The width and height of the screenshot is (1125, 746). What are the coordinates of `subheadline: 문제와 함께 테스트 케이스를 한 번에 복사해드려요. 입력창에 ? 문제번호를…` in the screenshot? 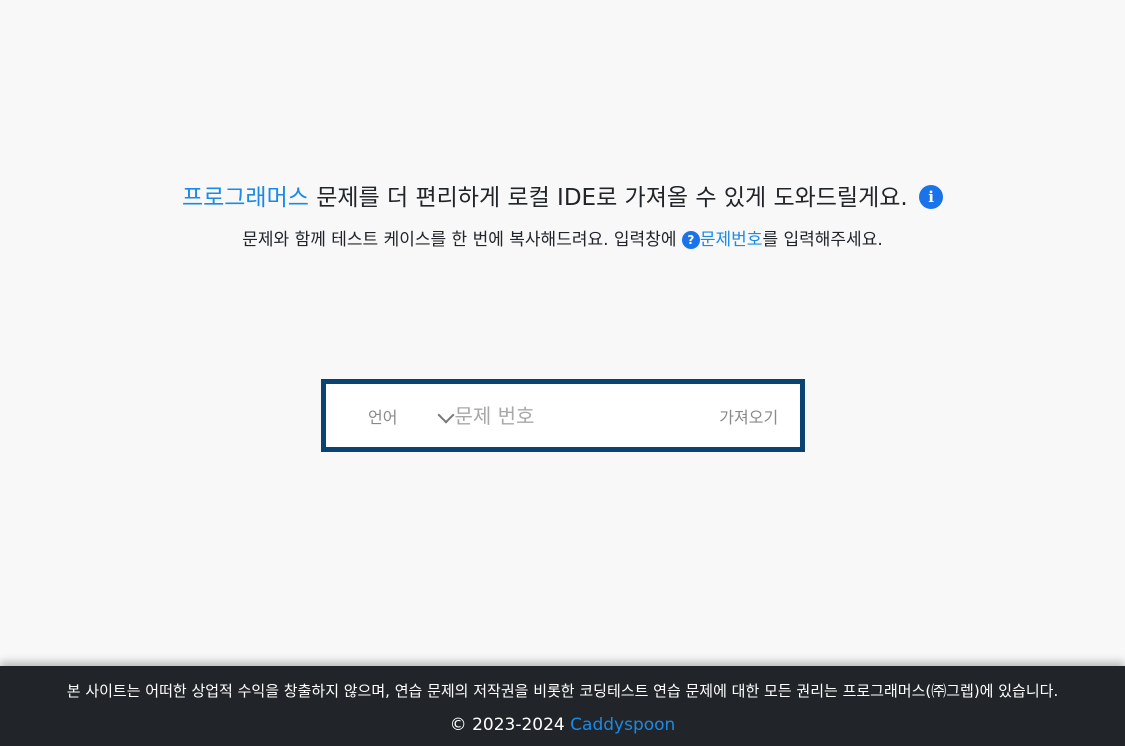 It's located at (562, 240).